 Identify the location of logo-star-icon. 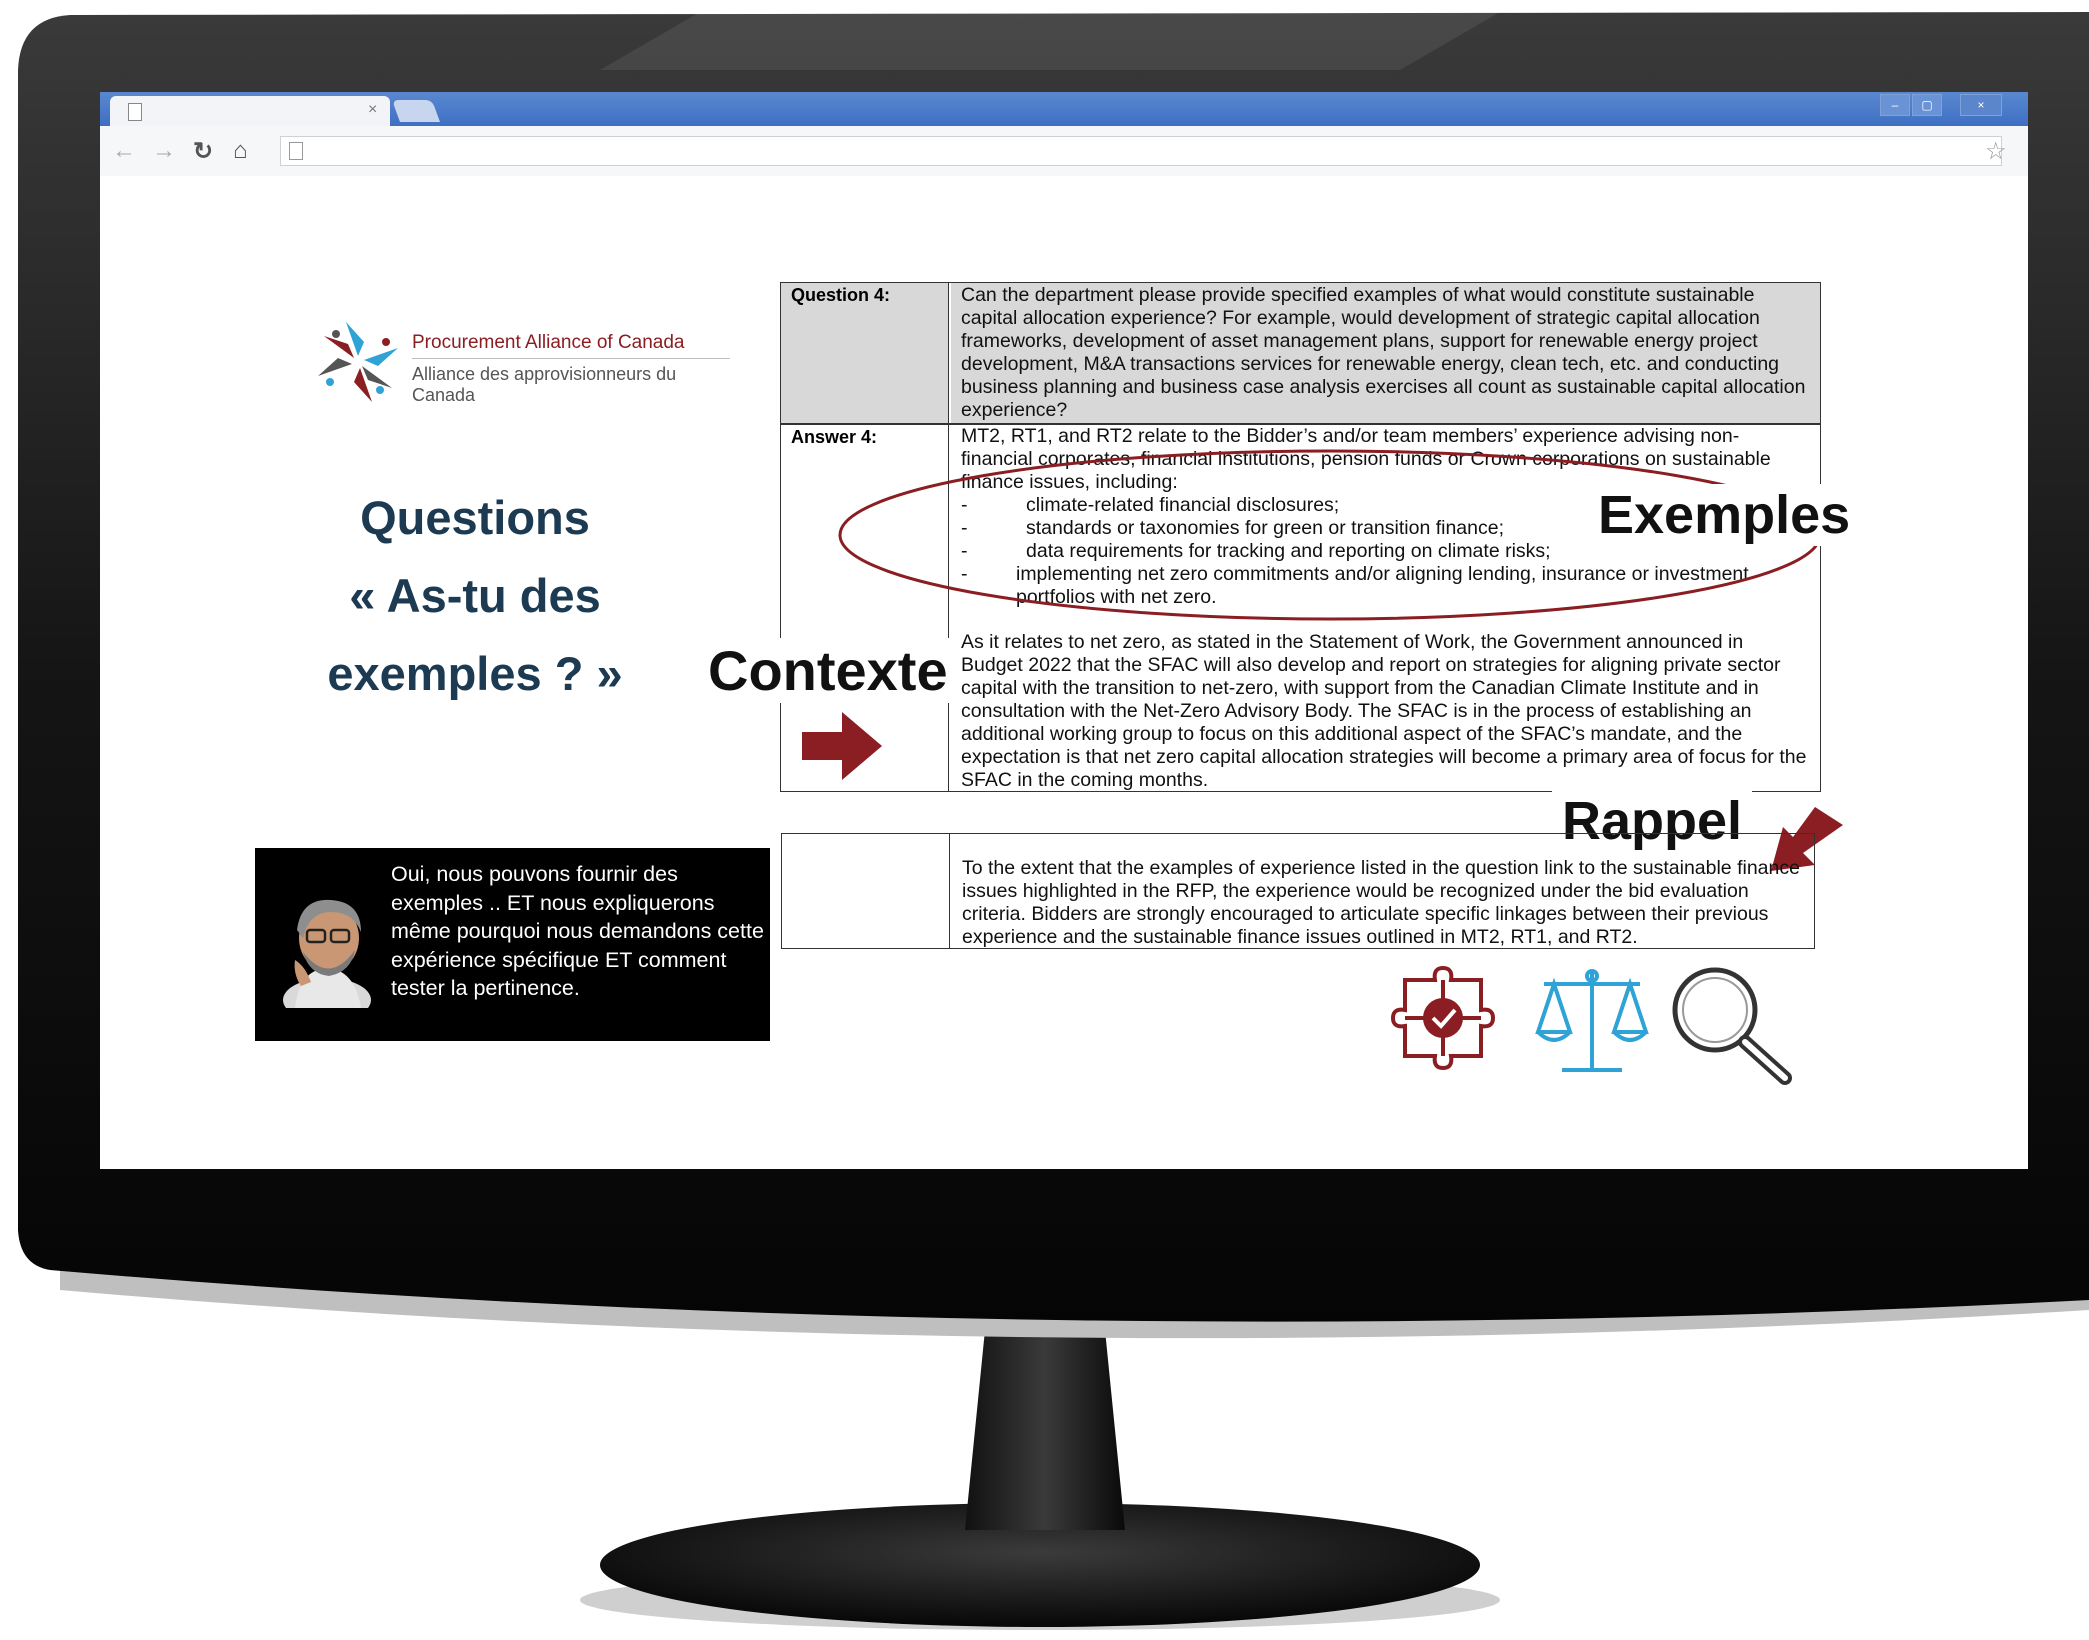
(358, 362).